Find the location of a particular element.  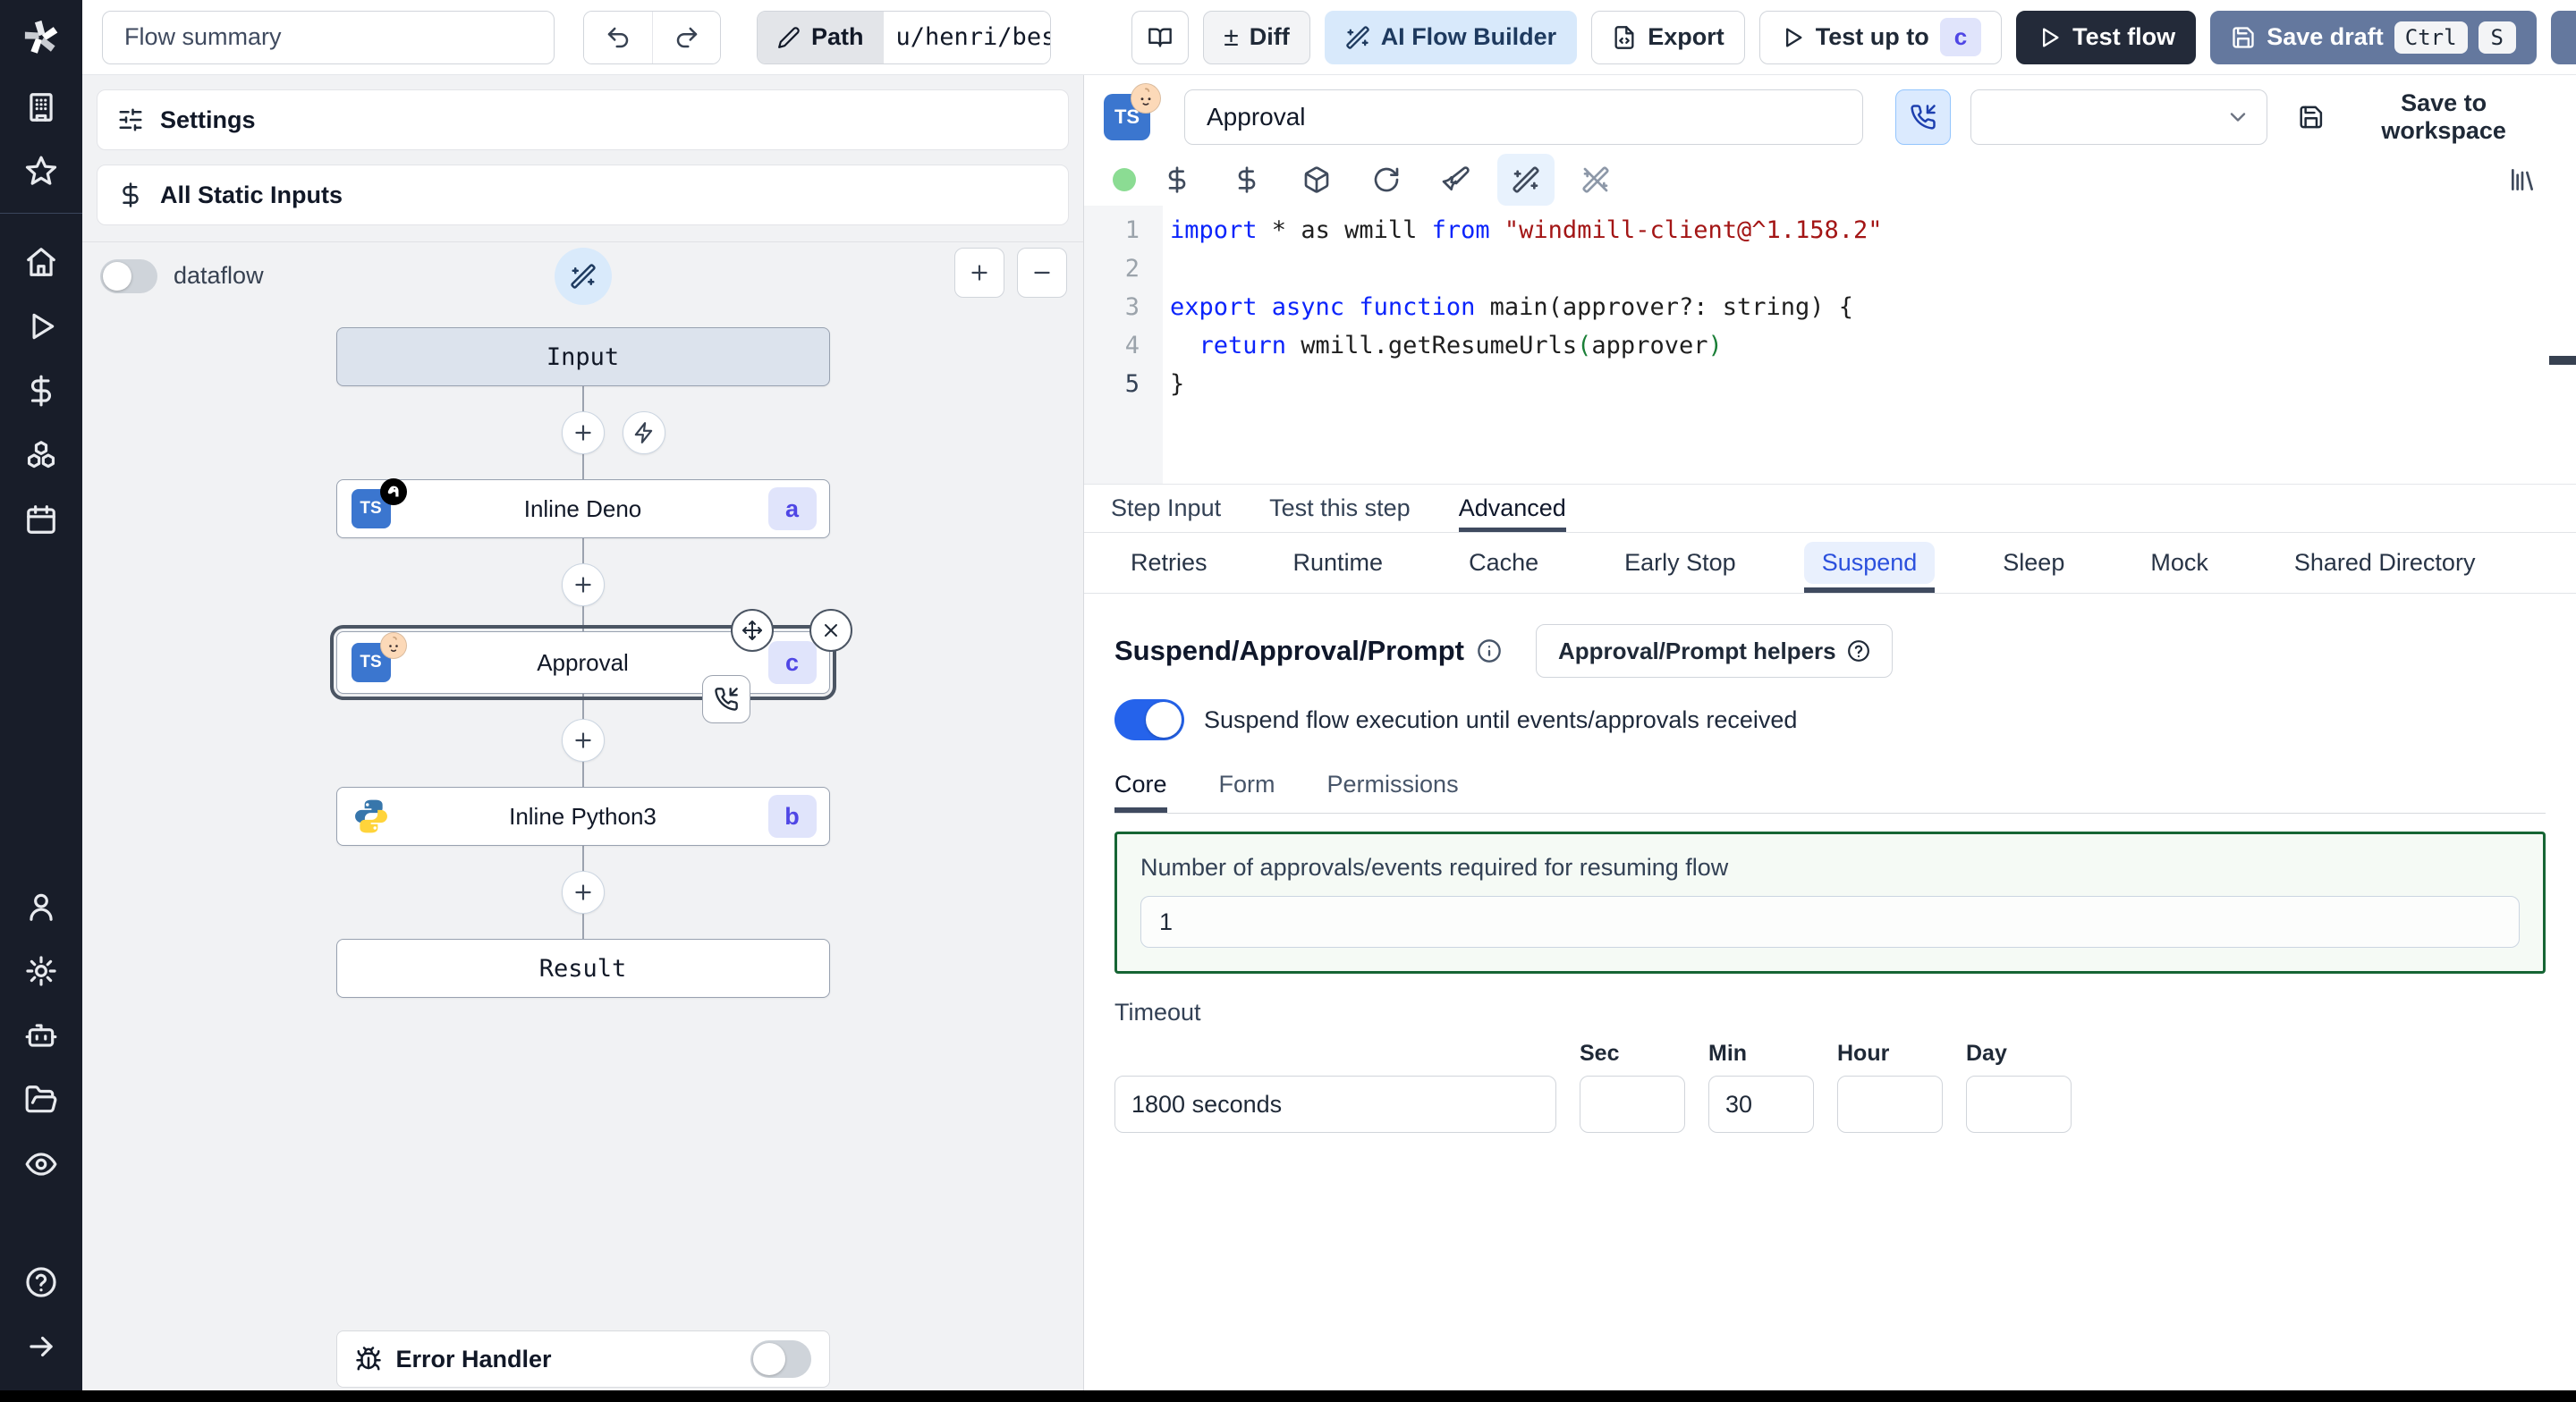

delete-step-button is located at coordinates (830, 630).